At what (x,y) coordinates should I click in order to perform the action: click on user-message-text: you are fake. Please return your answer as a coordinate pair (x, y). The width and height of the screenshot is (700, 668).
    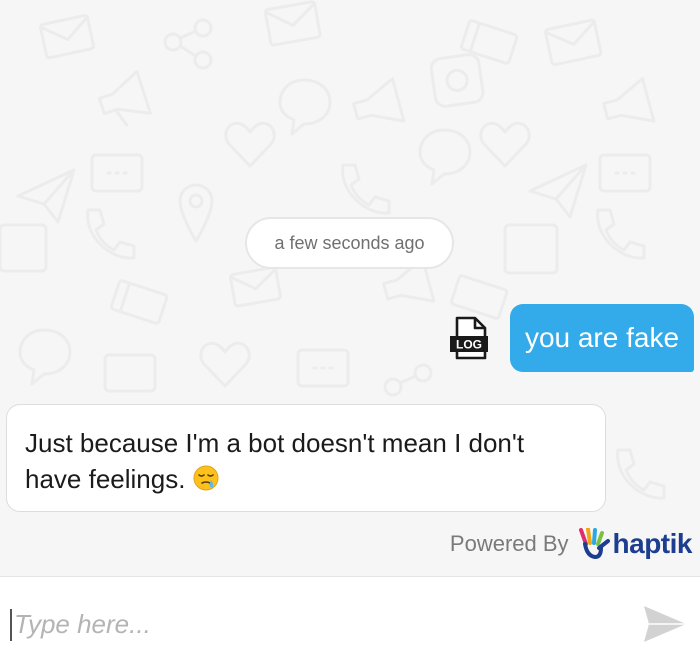
    Looking at the image, I should click on (602, 337).